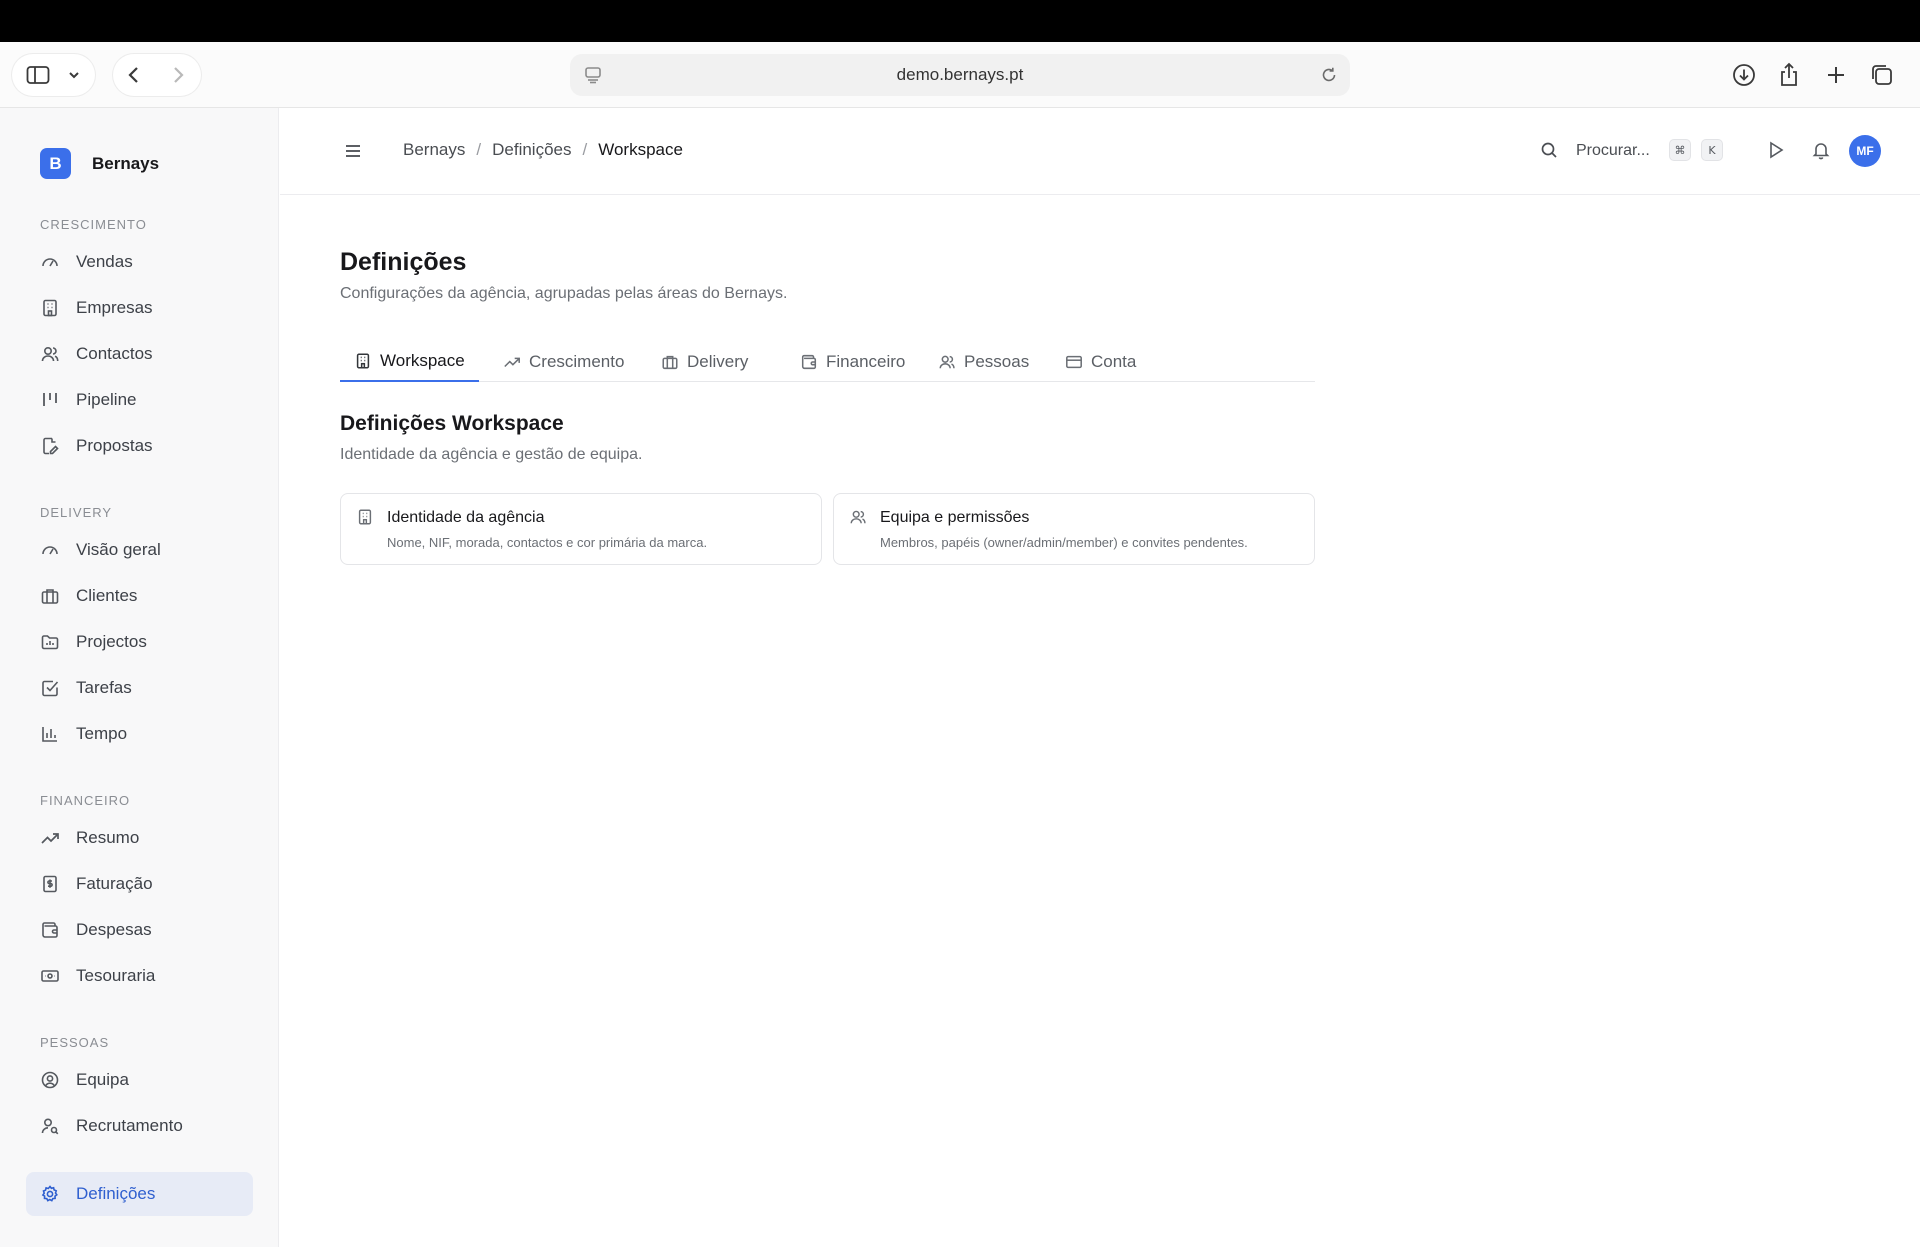  Describe the element at coordinates (139, 262) in the screenshot. I see `sidebar-item-vendas: Vendas` at that location.